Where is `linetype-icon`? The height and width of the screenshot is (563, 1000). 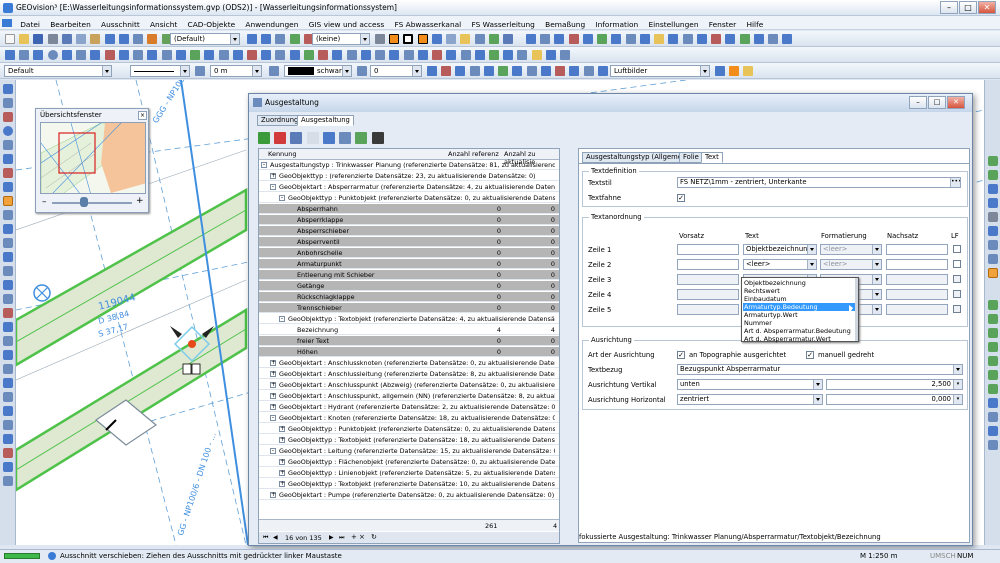 linetype-icon is located at coordinates (550, 55).